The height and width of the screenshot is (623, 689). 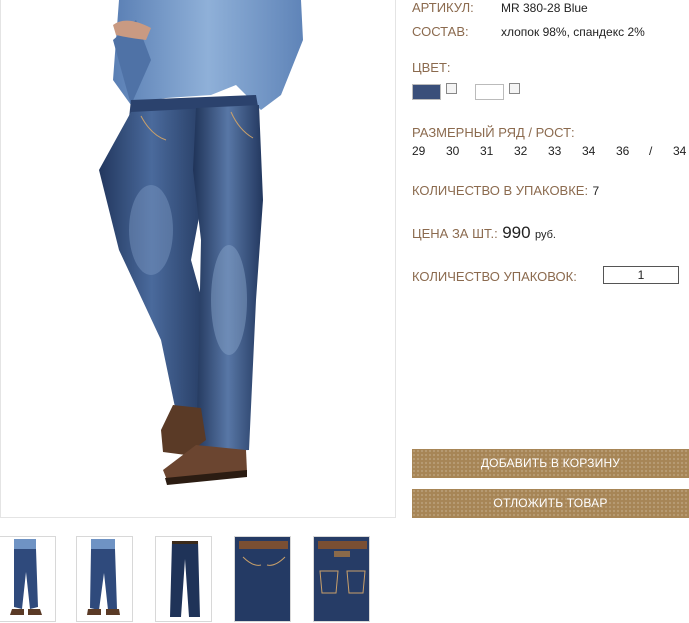 I want to click on price-currency: руб., so click(x=545, y=235).